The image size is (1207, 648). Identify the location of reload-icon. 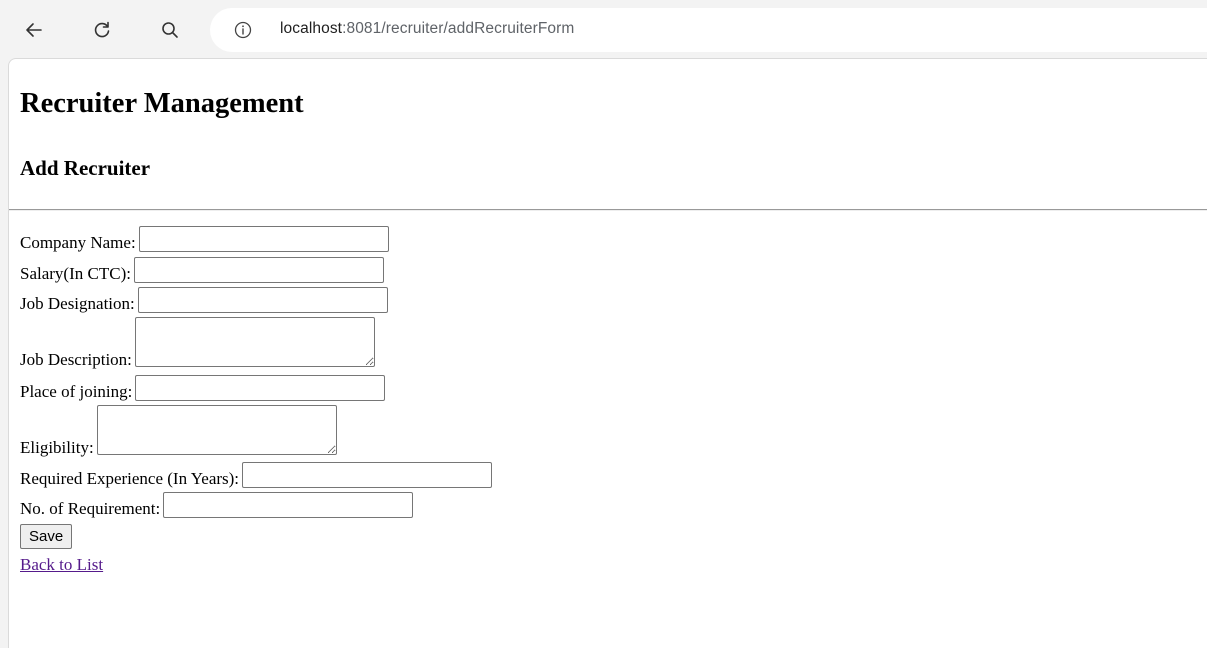
(102, 29).